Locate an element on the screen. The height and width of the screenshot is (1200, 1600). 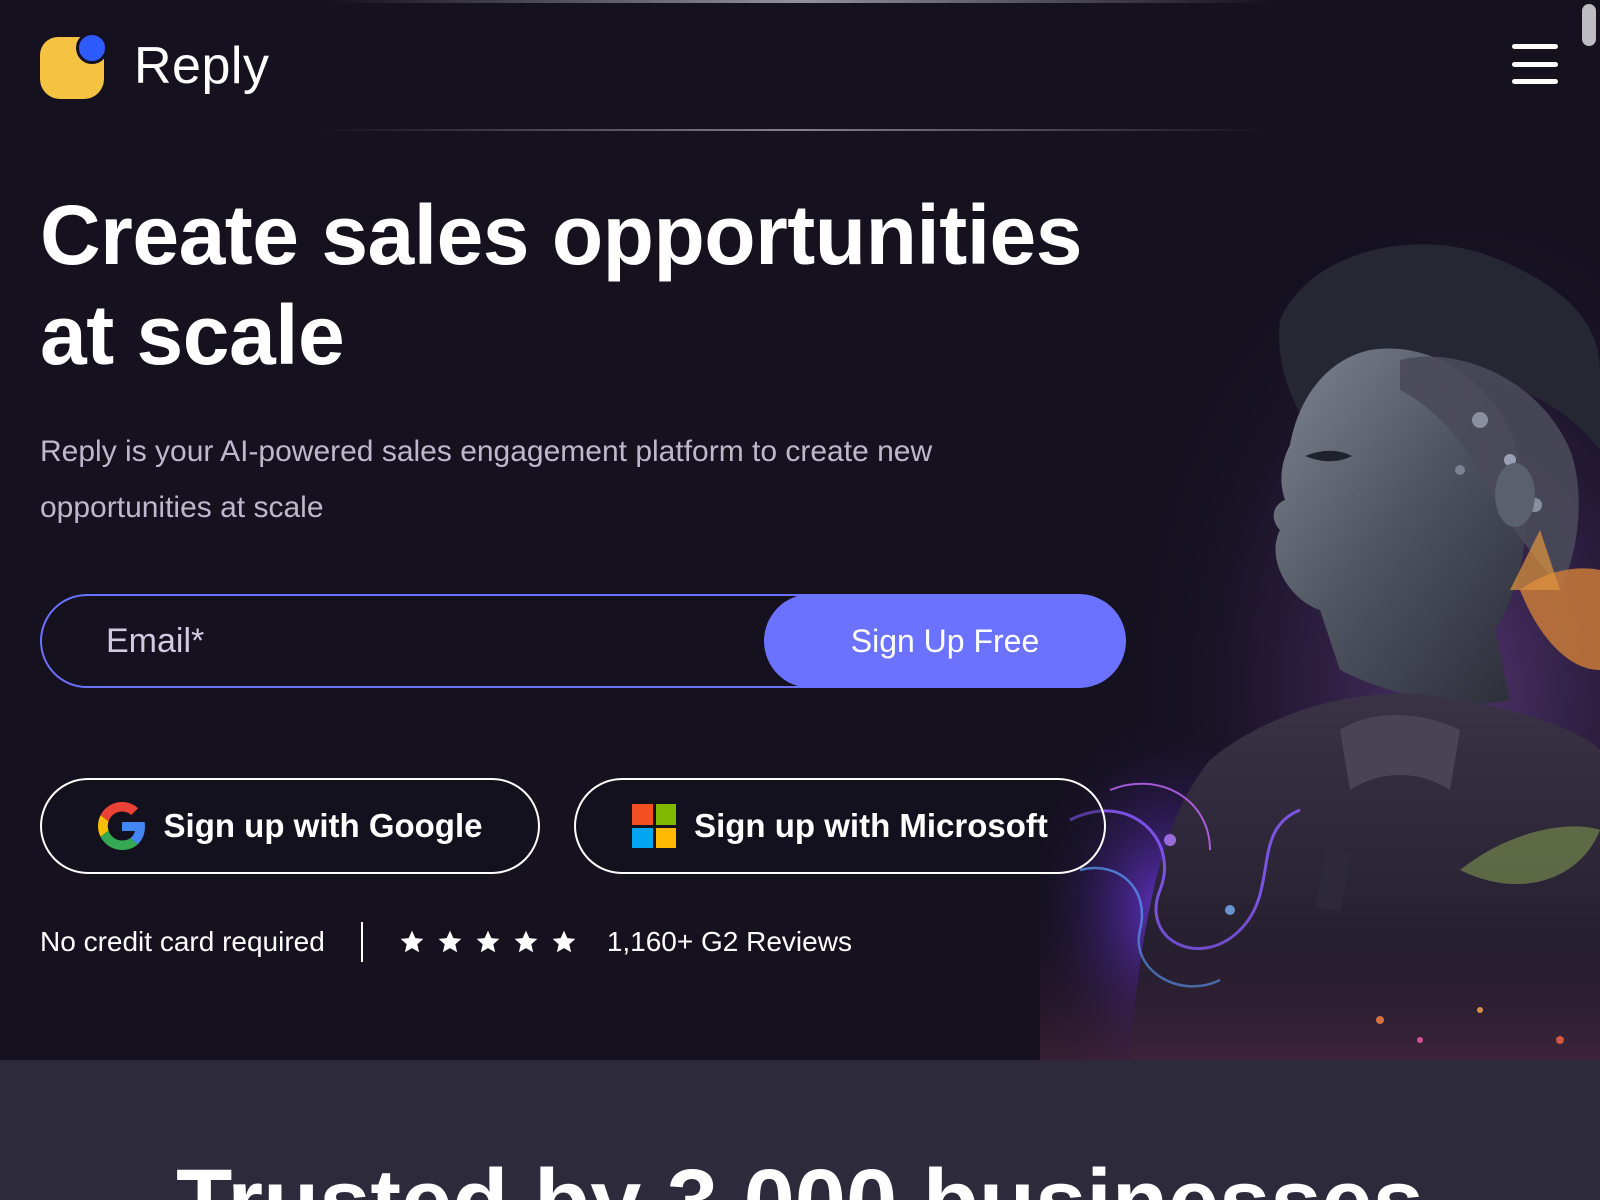
rating-stars is located at coordinates (488, 942).